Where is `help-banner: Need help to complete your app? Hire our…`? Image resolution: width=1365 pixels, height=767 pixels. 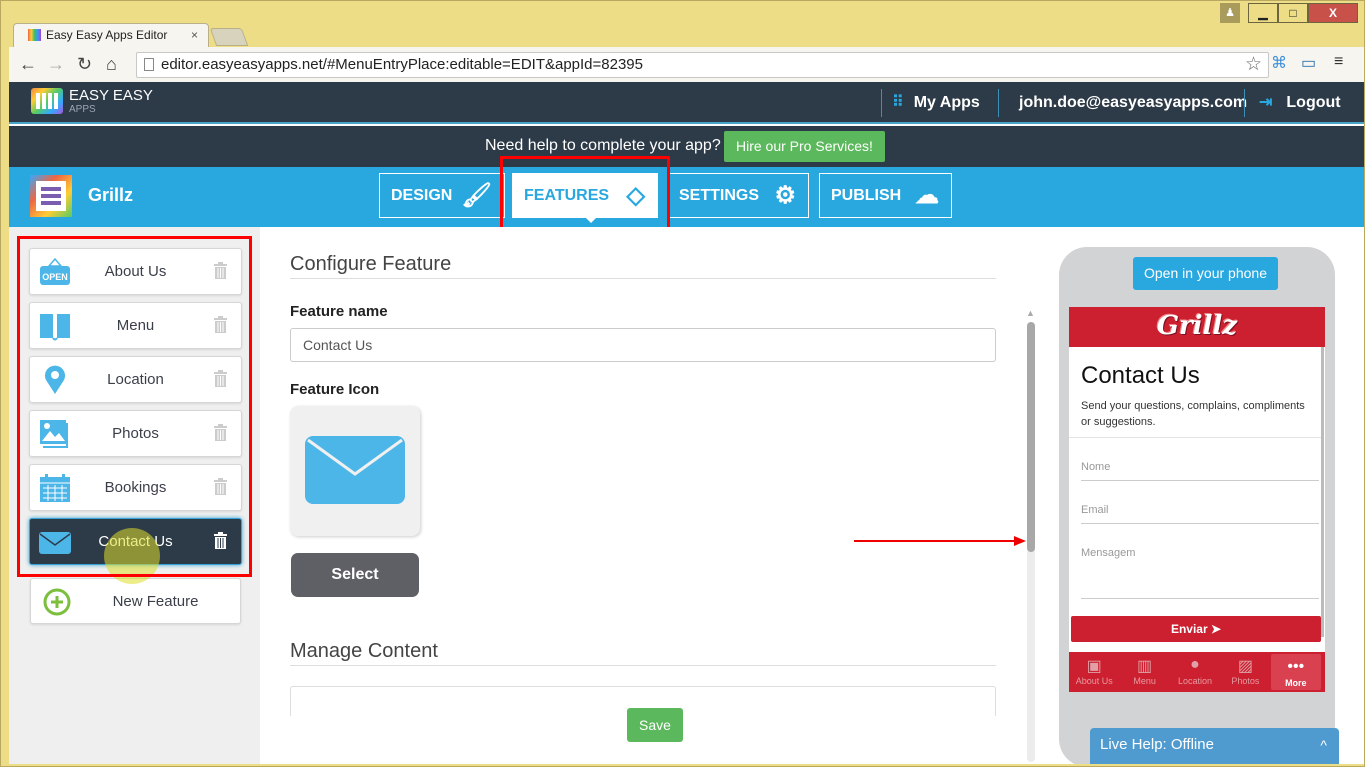
help-banner: Need help to complete your app? Hire our… is located at coordinates (686, 146).